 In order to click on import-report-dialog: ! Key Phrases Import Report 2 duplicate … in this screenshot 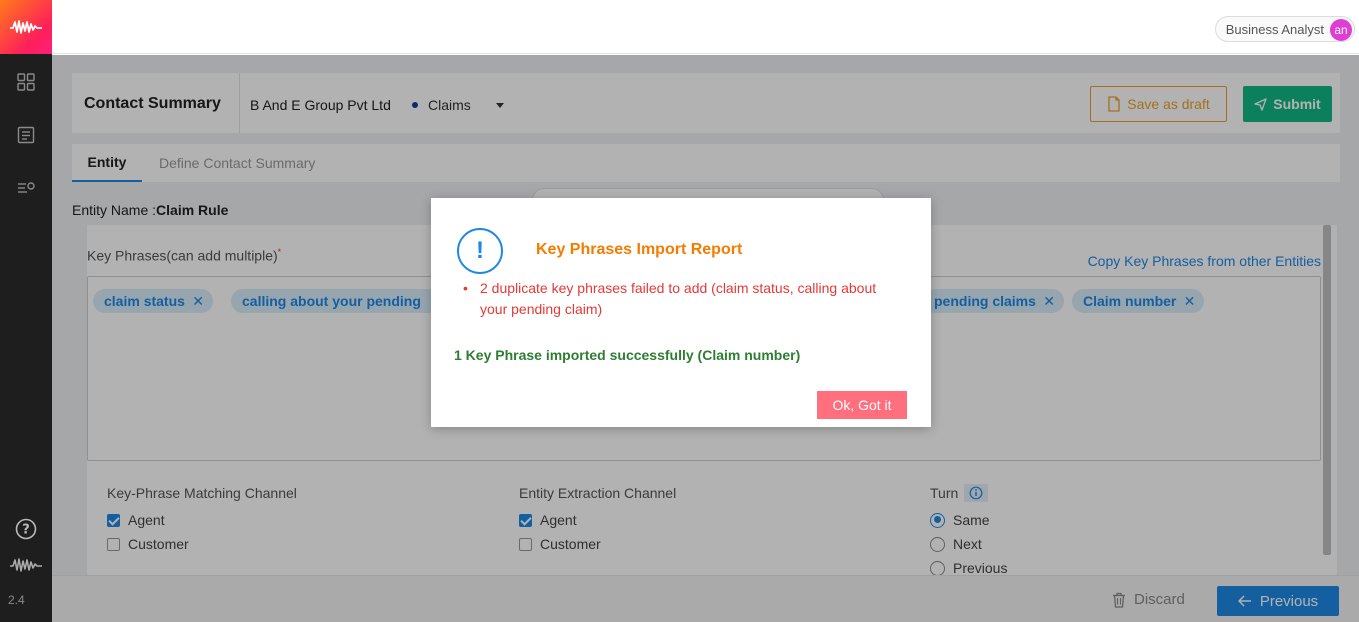, I will do `click(681, 312)`.